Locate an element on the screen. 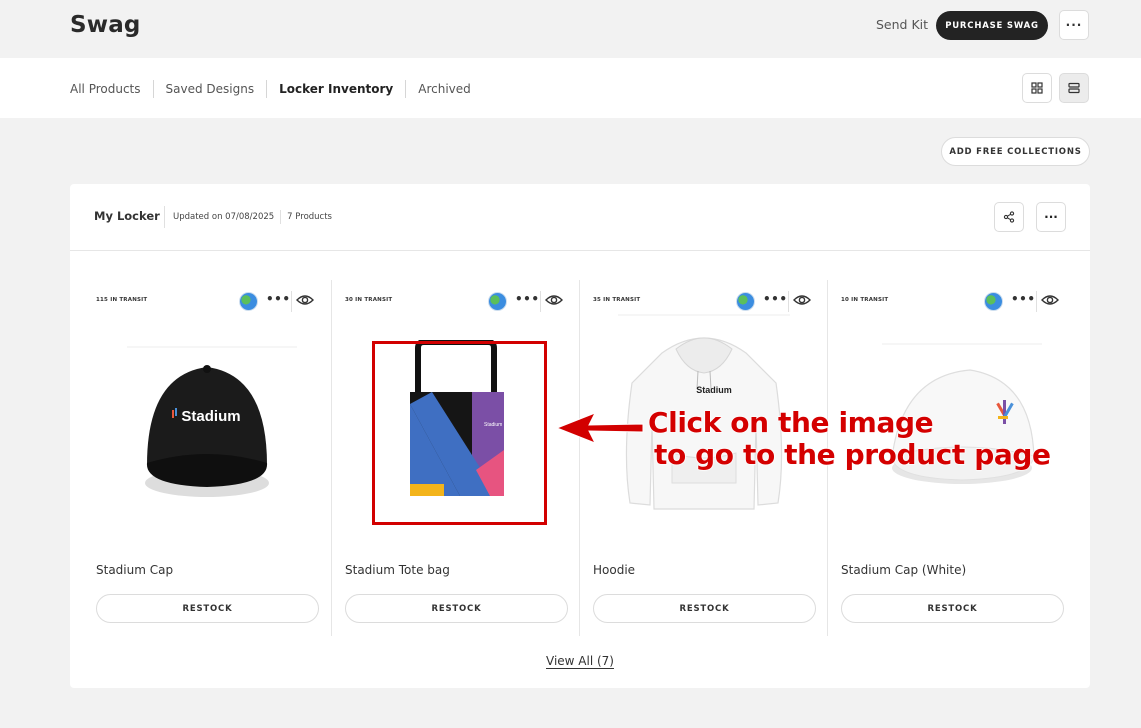 This screenshot has width=1141, height=728. cap-logo-text: Stadium is located at coordinates (210, 416).